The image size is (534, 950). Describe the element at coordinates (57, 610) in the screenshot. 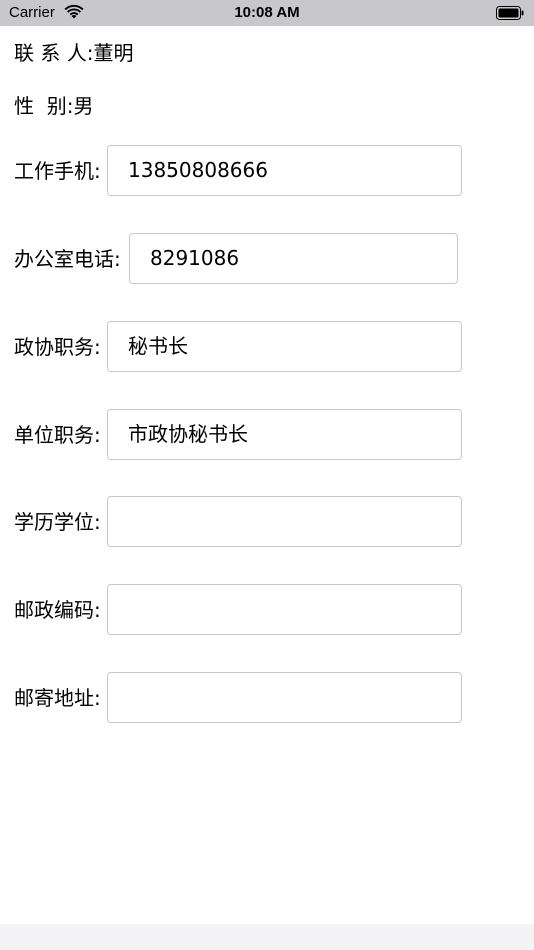

I see `postal-code-label: 邮政编码:` at that location.